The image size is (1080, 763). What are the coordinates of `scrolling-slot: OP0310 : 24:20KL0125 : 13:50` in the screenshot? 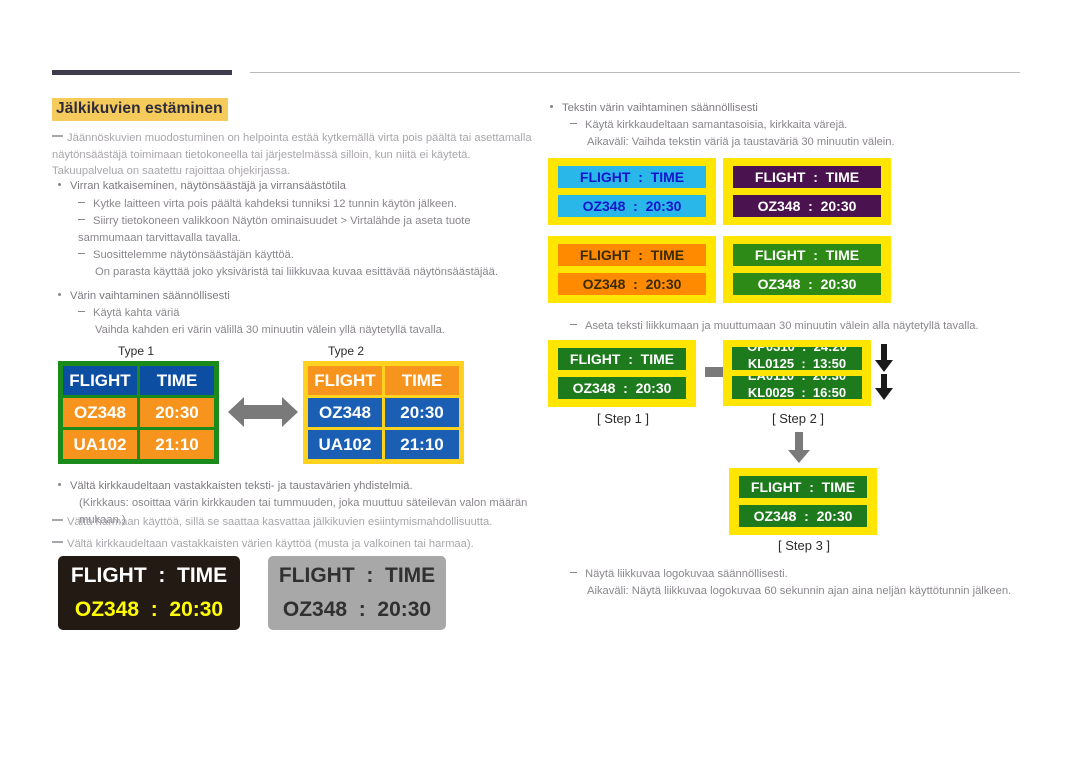 It's located at (797, 358).